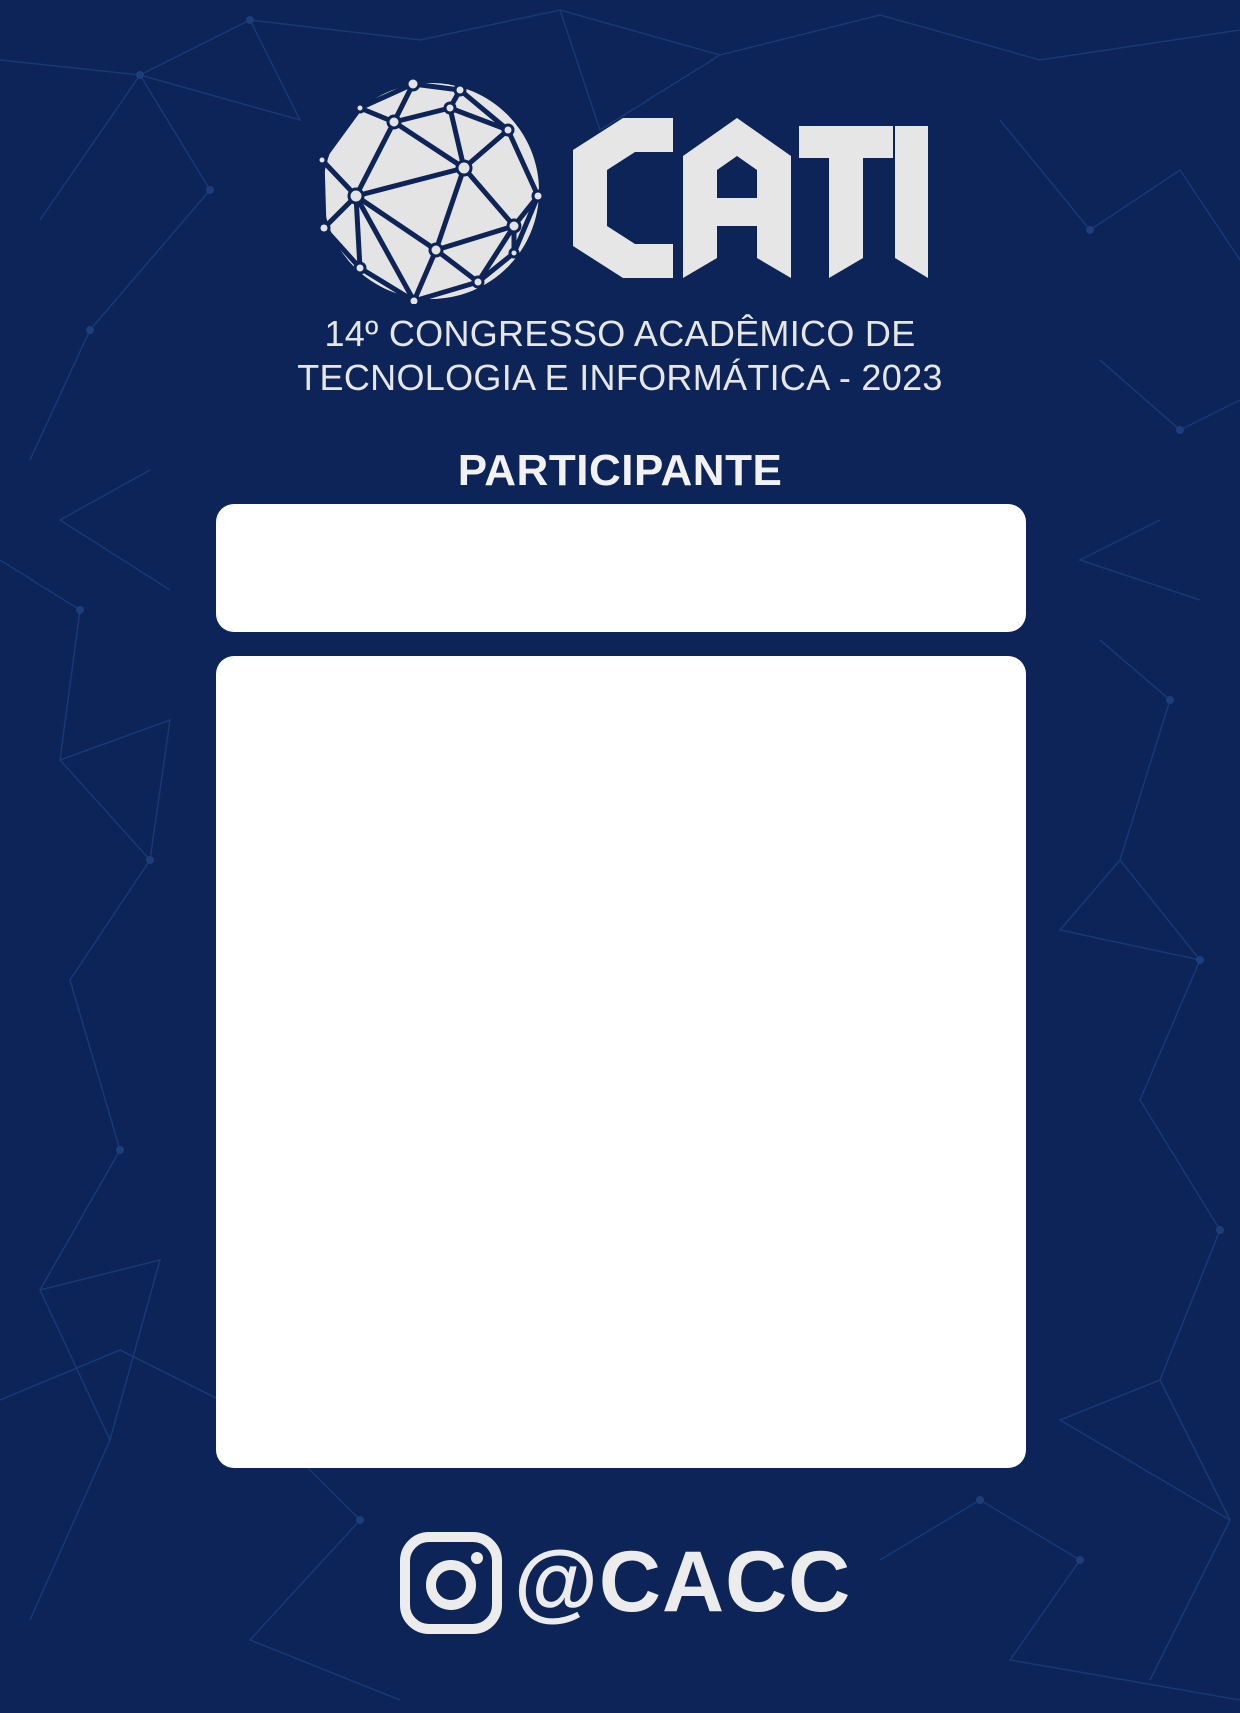  Describe the element at coordinates (621, 568) in the screenshot. I see `participant-name-field` at that location.